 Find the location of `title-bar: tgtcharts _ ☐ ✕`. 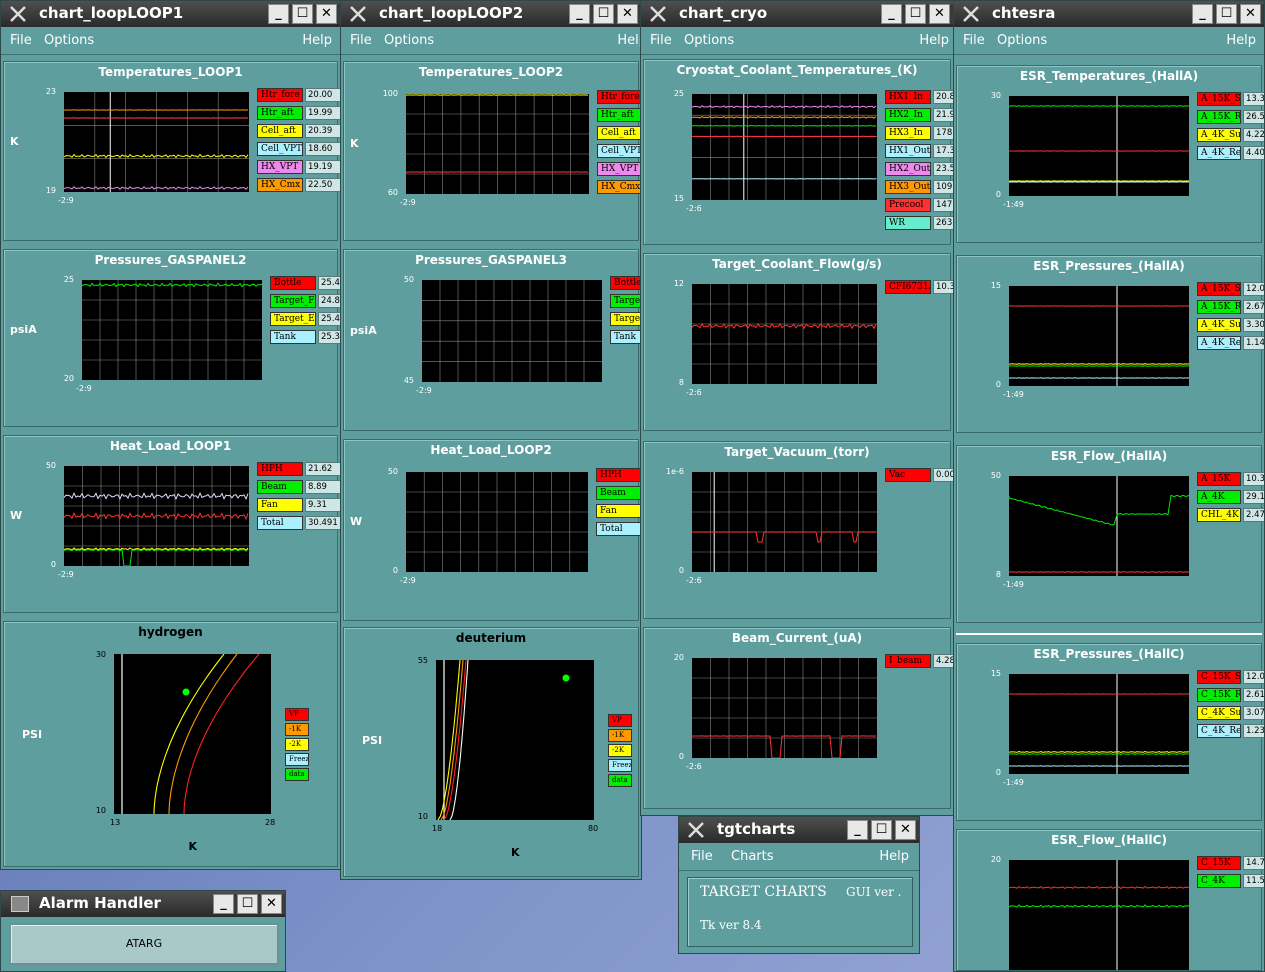

title-bar: tgtcharts _ ☐ ✕ is located at coordinates (799, 830).